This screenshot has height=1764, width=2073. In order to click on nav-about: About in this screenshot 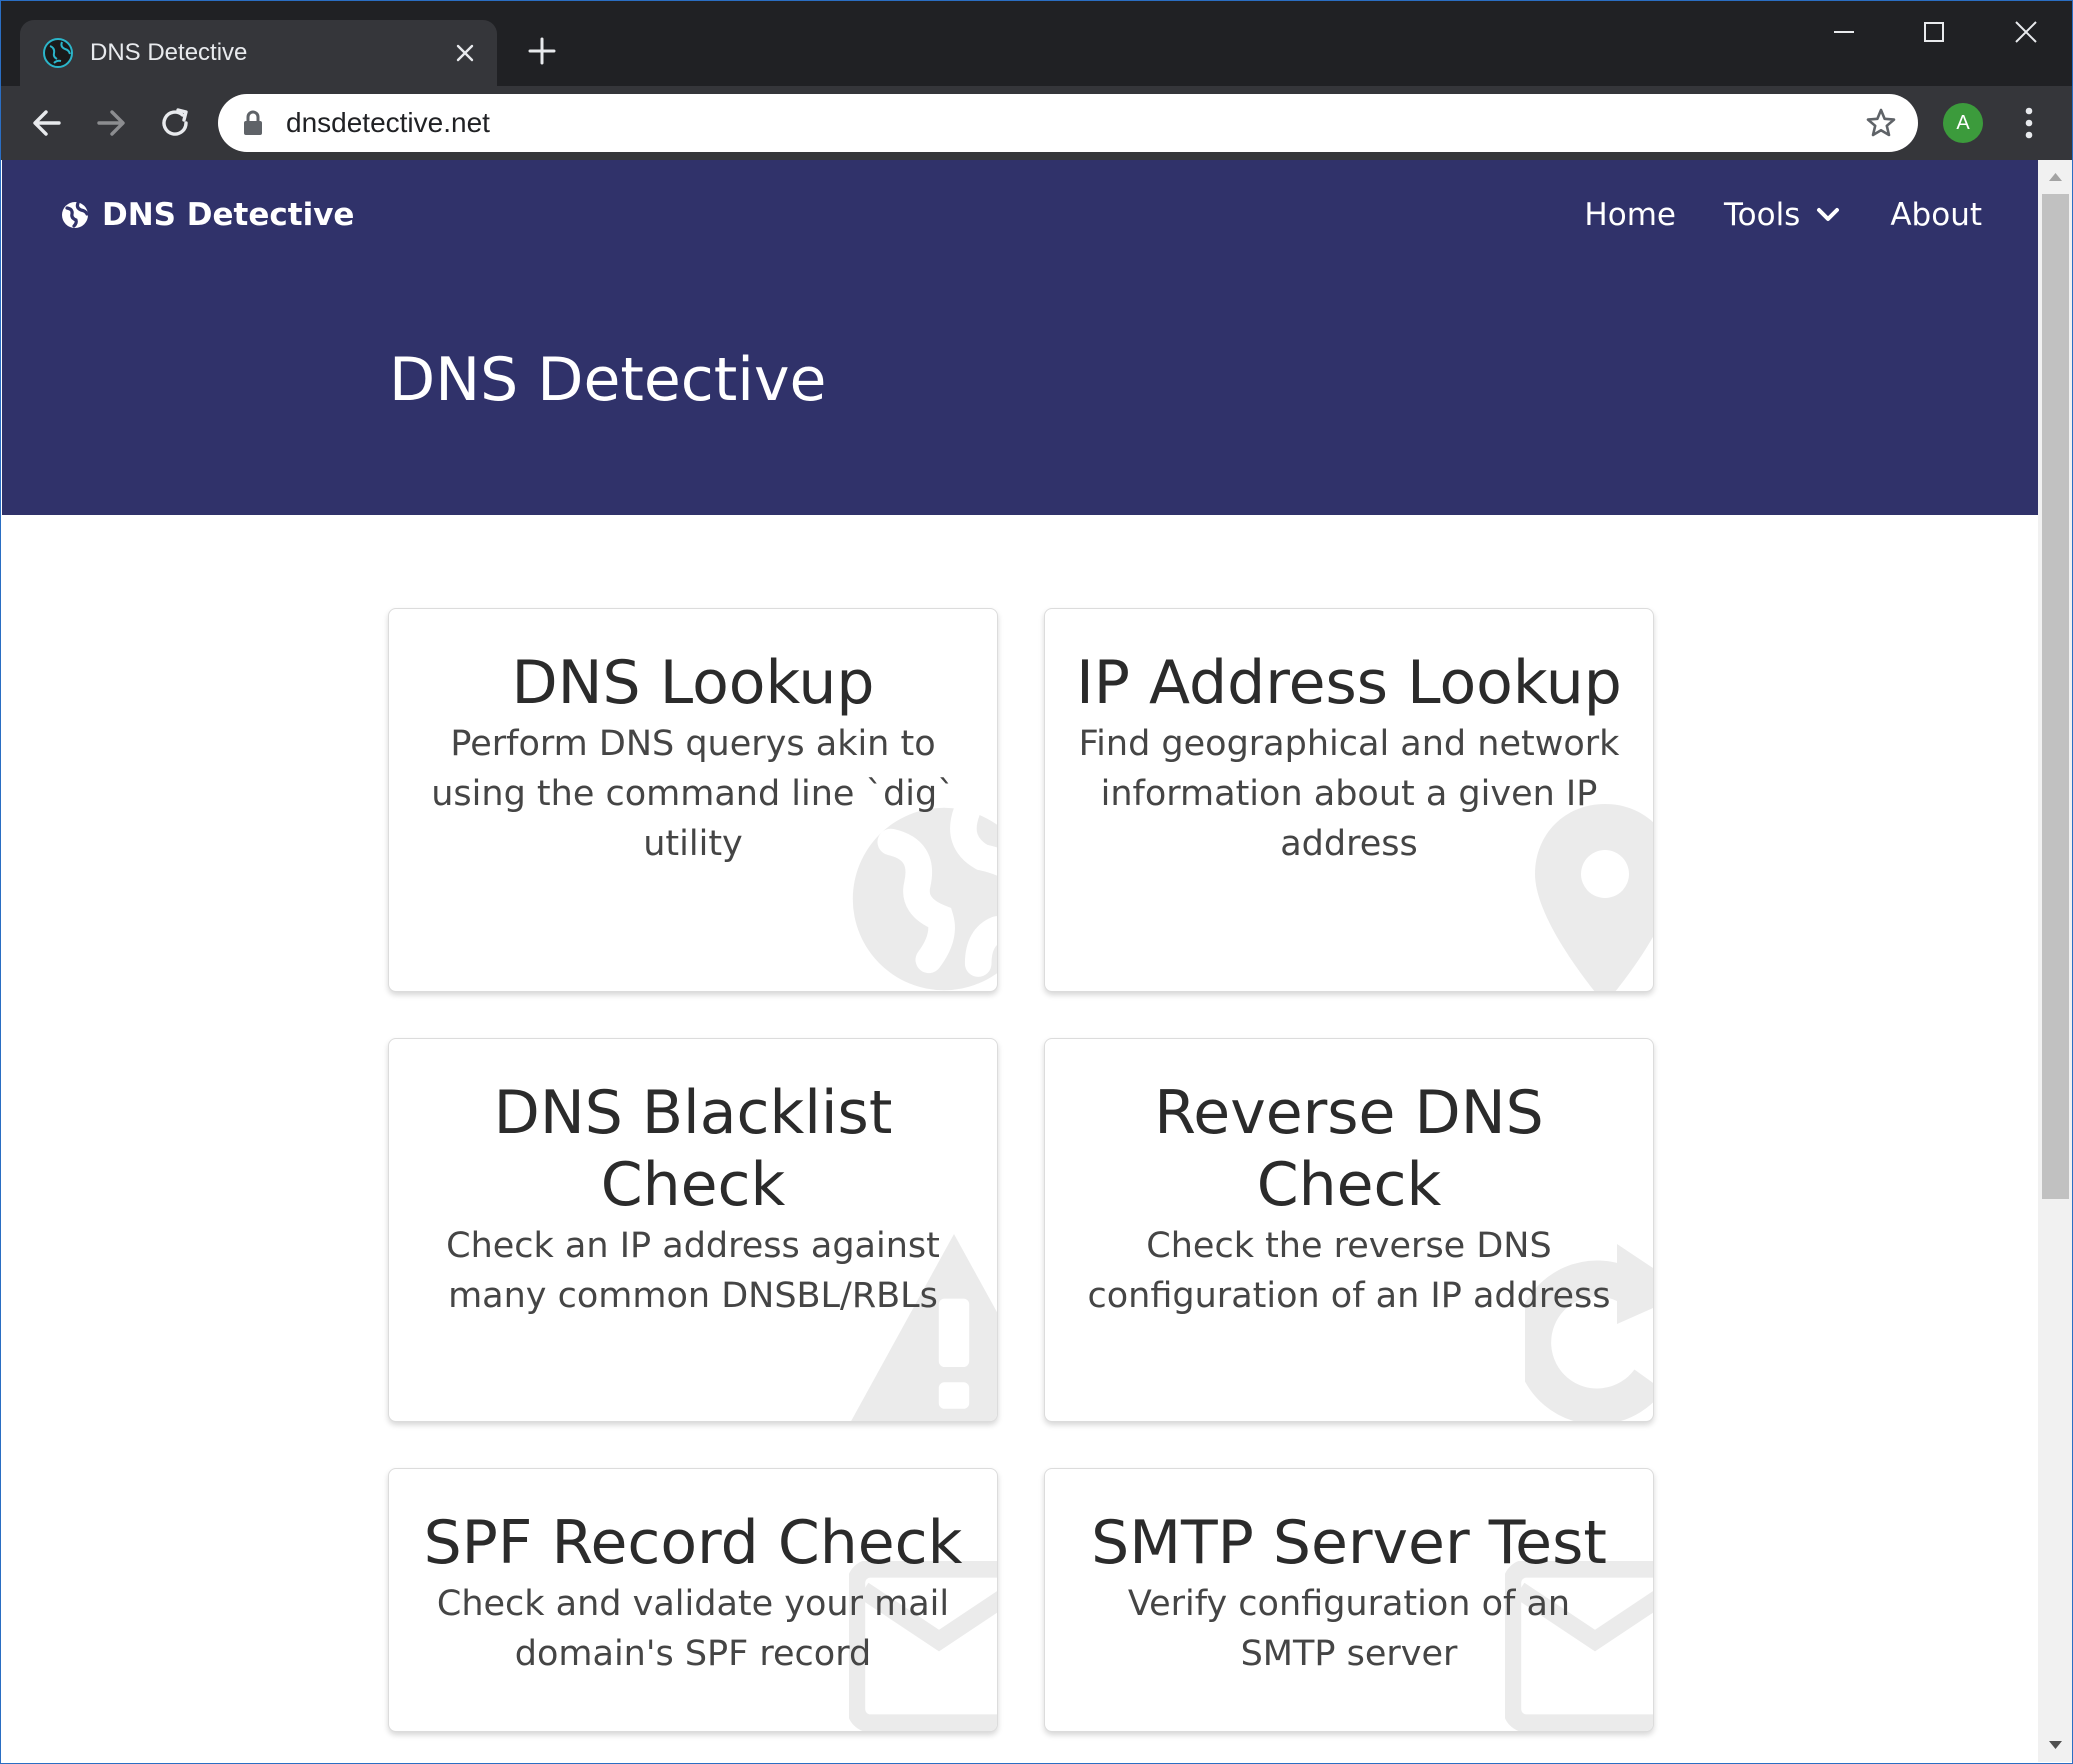, I will do `click(1936, 215)`.